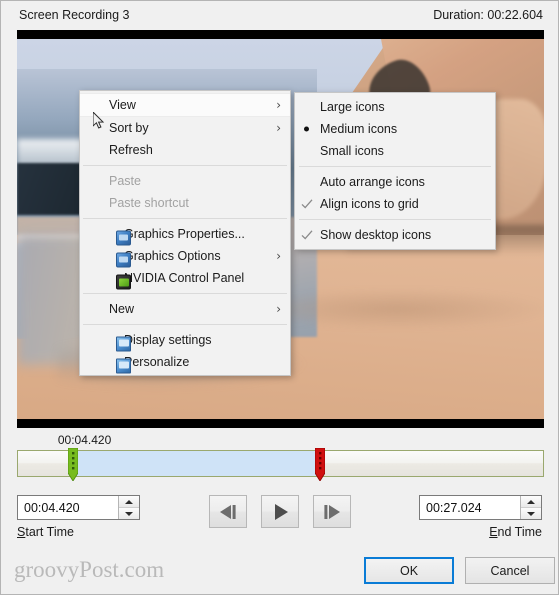  I want to click on menu-item-personalize: Personalize, so click(185, 362).